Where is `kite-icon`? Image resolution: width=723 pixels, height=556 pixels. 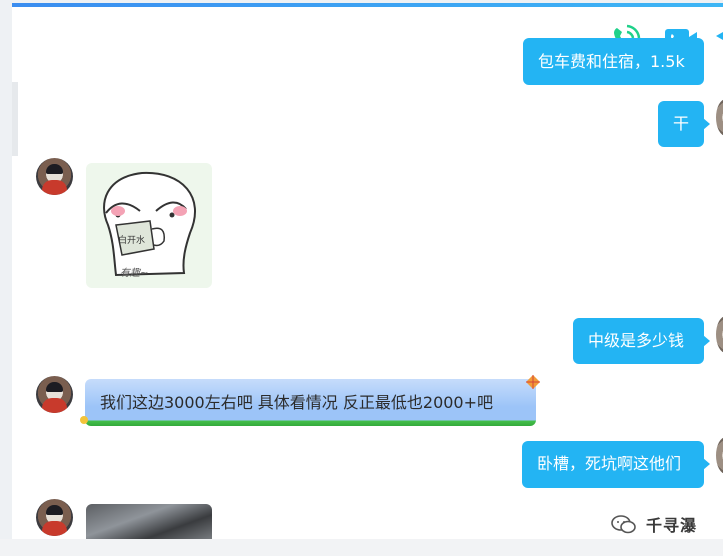
kite-icon is located at coordinates (533, 382).